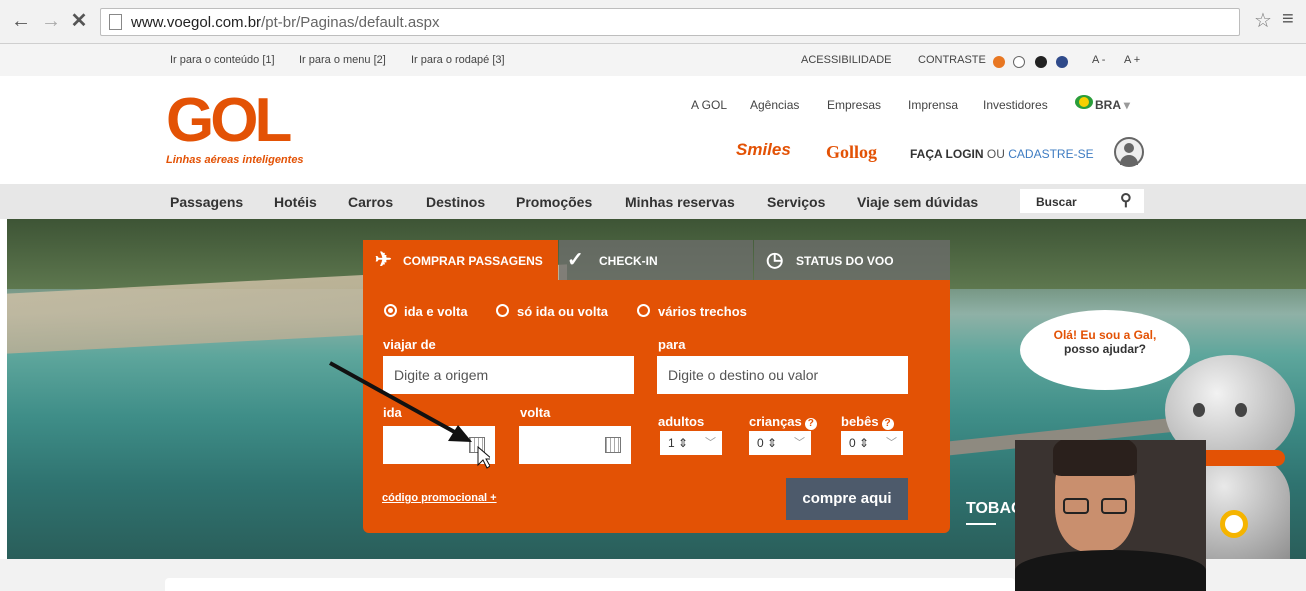  What do you see at coordinates (845, 261) in the screenshot?
I see `tab-label: STATUS DO VOO` at bounding box center [845, 261].